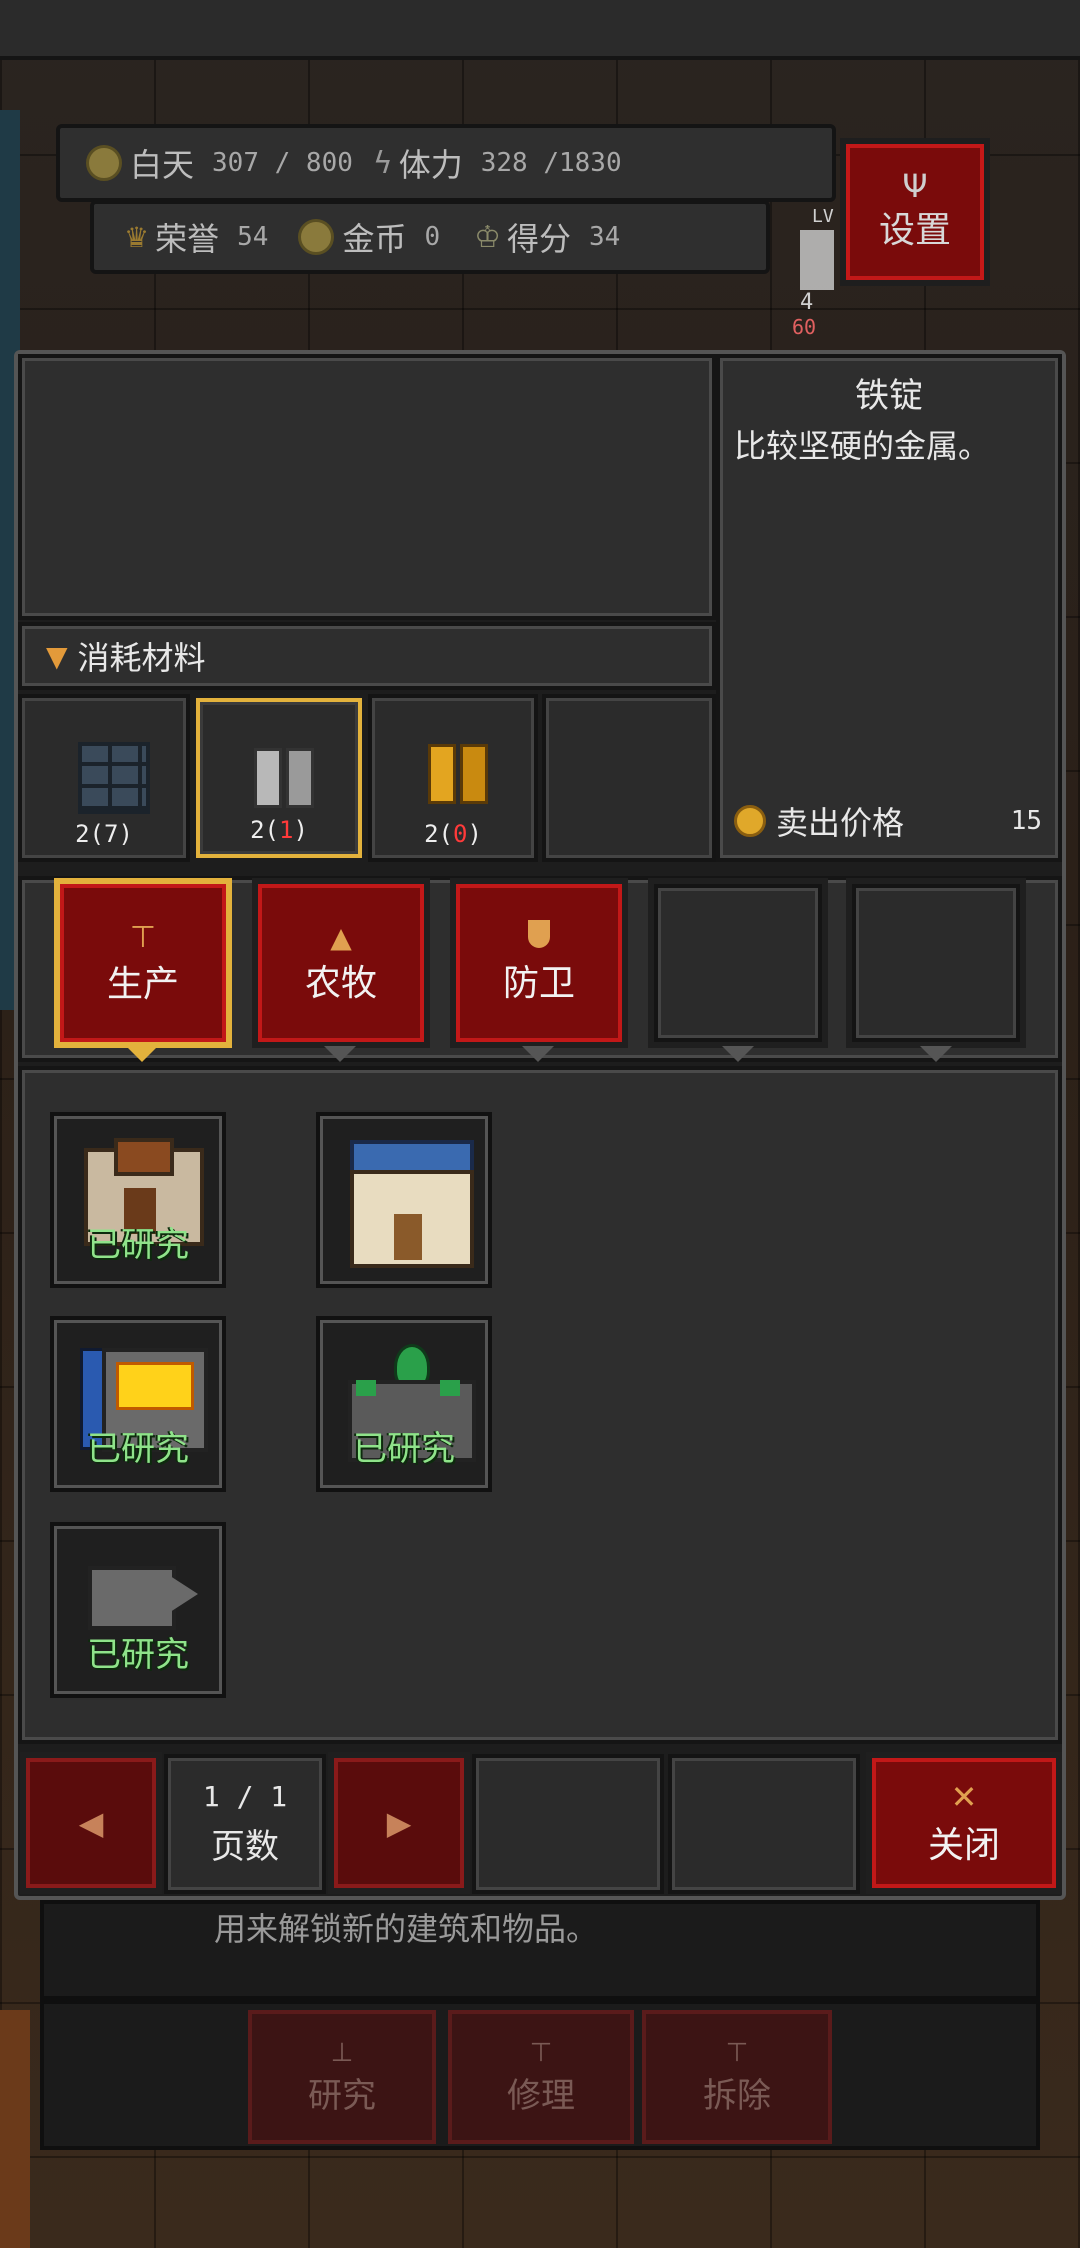 The height and width of the screenshot is (2248, 1080). I want to click on top-tile-row, so click(540, 30).